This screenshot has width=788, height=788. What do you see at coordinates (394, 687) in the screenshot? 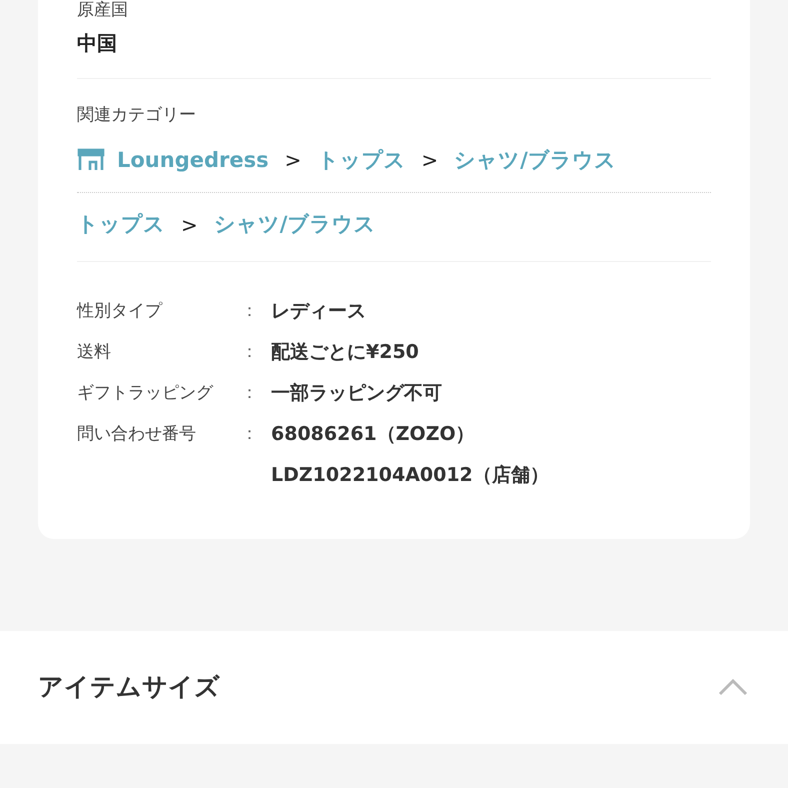
I see `section-header: アイテムサイズ` at bounding box center [394, 687].